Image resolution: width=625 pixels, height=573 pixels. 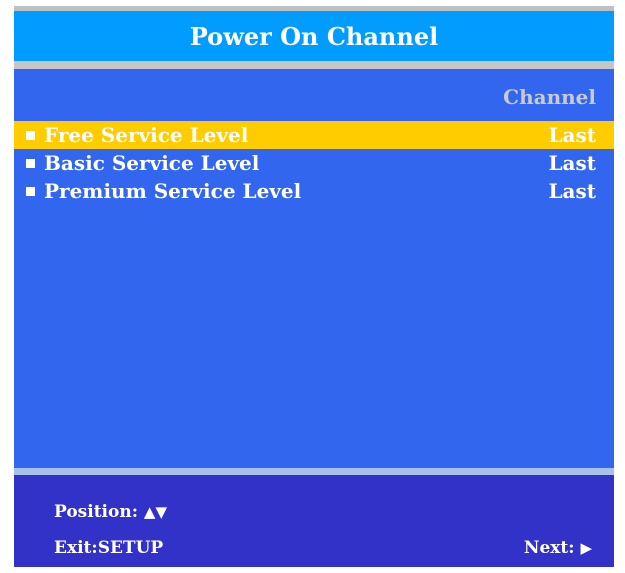 What do you see at coordinates (314, 163) in the screenshot?
I see `menu-item-basic-service-level: Basic Service Level Last` at bounding box center [314, 163].